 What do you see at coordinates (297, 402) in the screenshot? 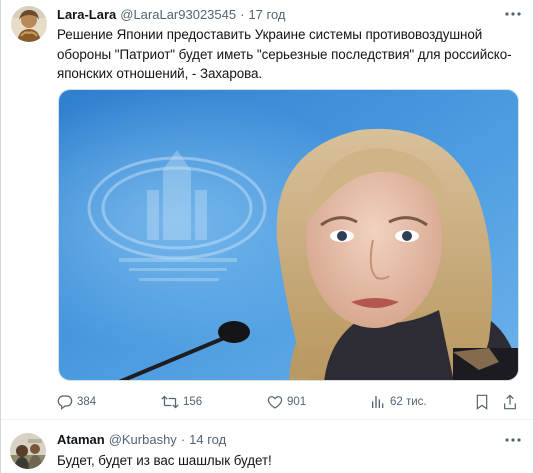
I see `like-count: 901` at bounding box center [297, 402].